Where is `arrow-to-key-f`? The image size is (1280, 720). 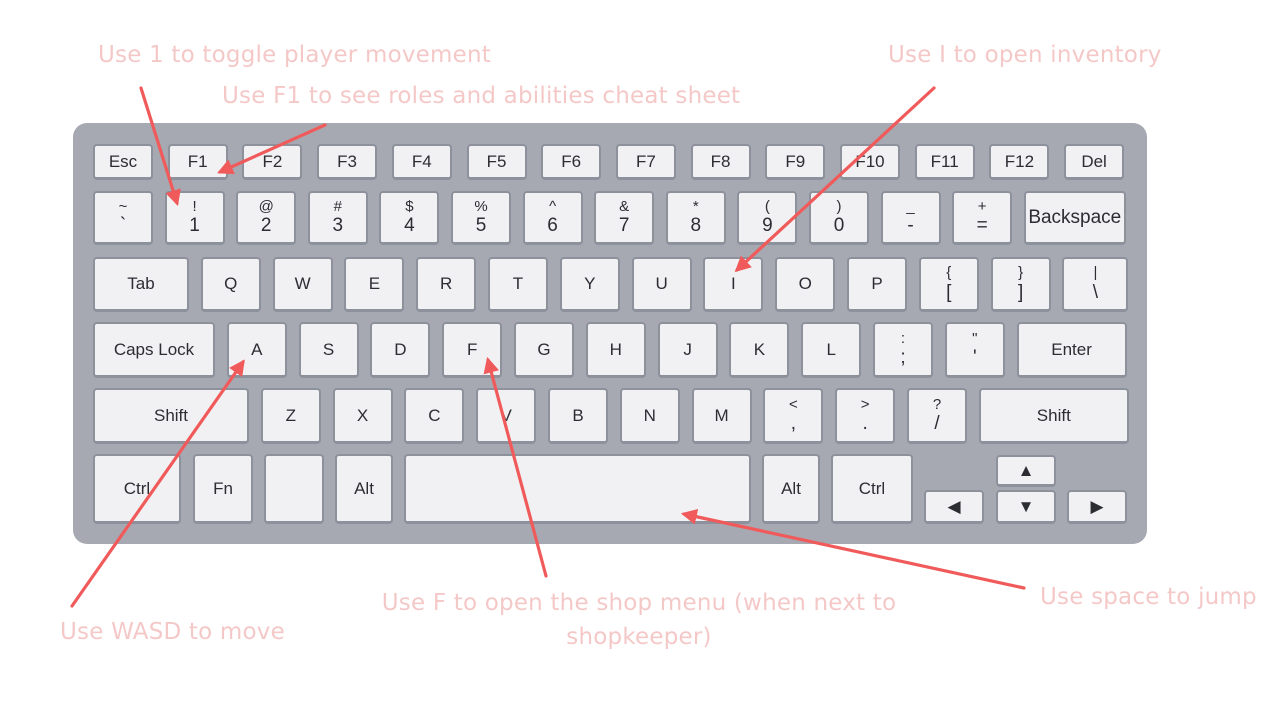 arrow-to-key-f is located at coordinates (515, 467).